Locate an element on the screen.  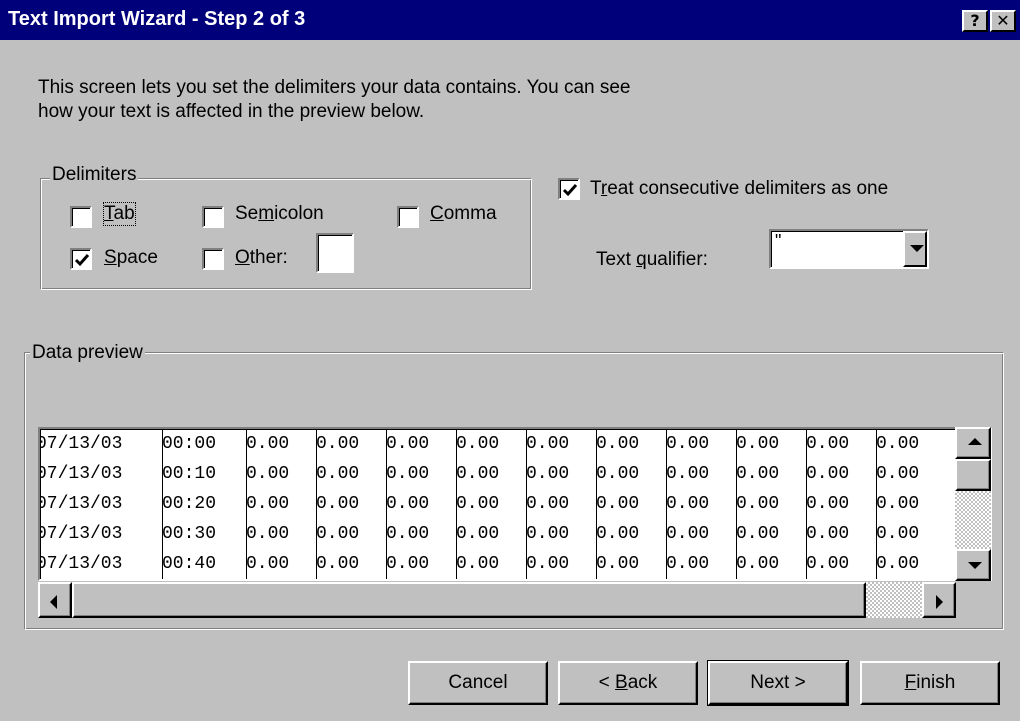
scroll-right-button is located at coordinates (939, 600).